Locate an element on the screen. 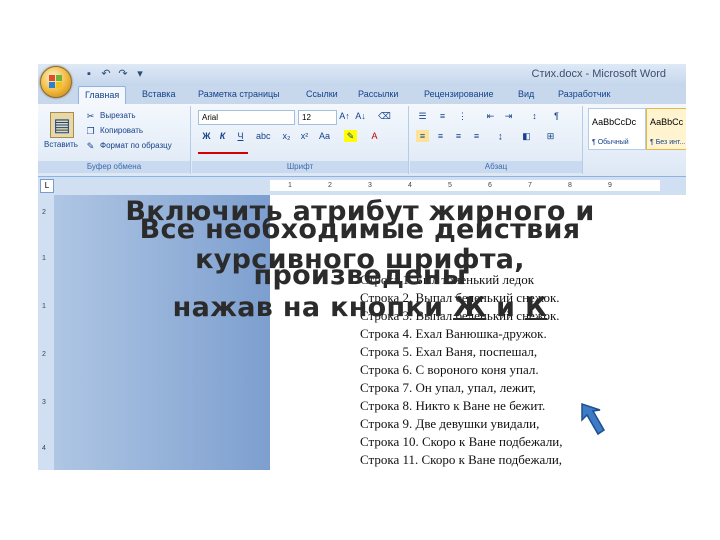 The width and height of the screenshot is (720, 540). italic-button: К is located at coordinates (222, 136).